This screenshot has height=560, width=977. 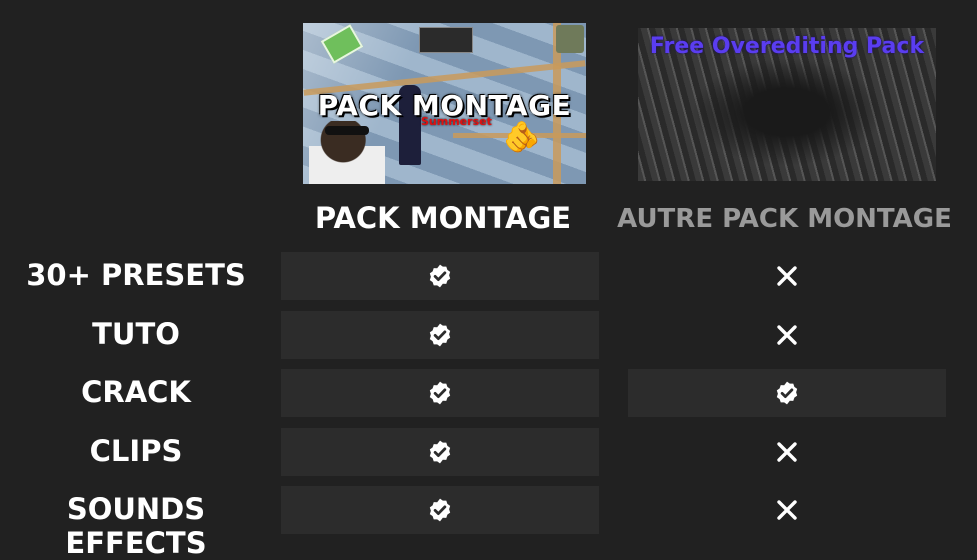 What do you see at coordinates (347, 130) in the screenshot?
I see `sunglasses-icon` at bounding box center [347, 130].